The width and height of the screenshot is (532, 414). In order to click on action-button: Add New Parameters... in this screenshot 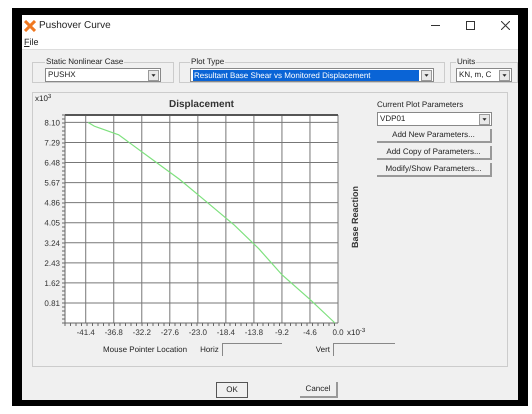, I will do `click(434, 136)`.